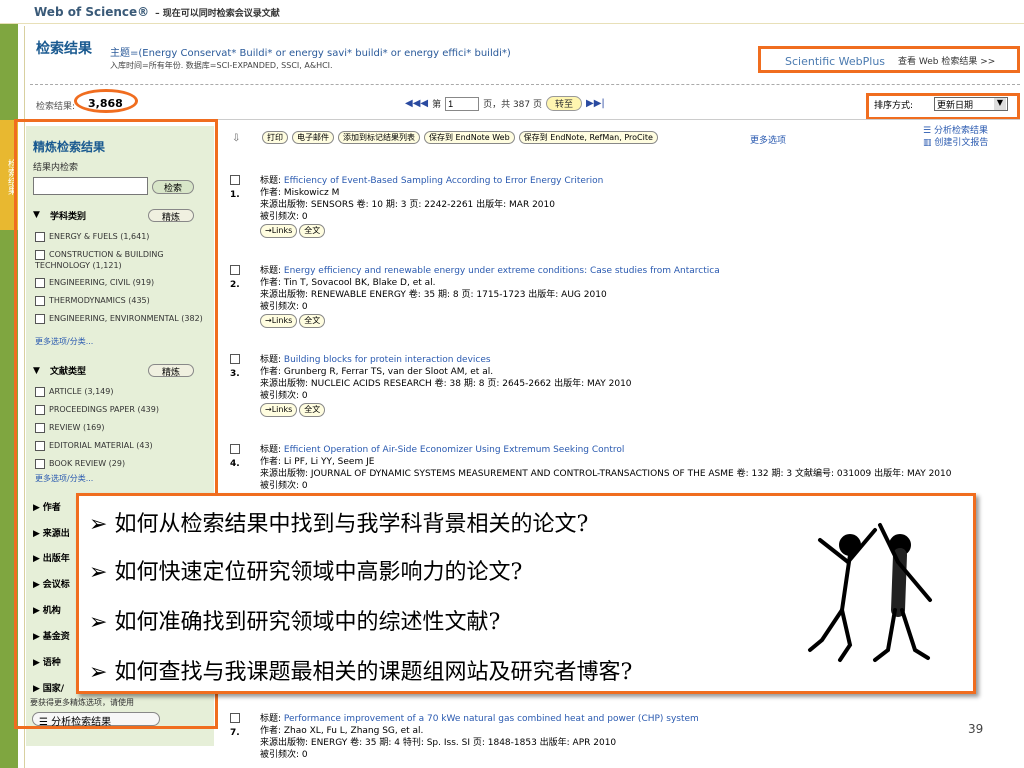 The image size is (1024, 768). What do you see at coordinates (47, 661) in the screenshot?
I see `collapsed-section: ▶ 语种` at bounding box center [47, 661].